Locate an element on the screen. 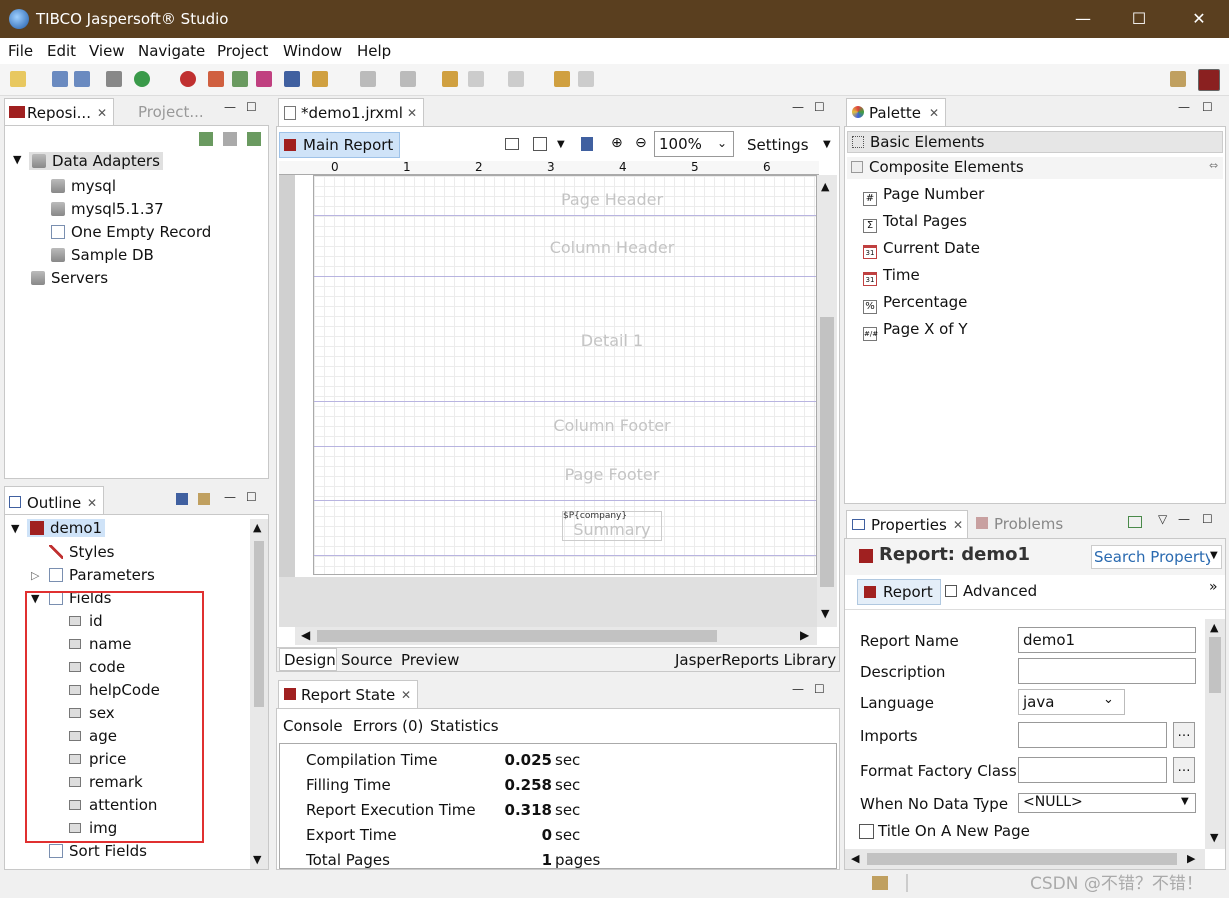 This screenshot has width=1229, height=898. dropdown-arrow-icon: ▼ is located at coordinates (561, 144).